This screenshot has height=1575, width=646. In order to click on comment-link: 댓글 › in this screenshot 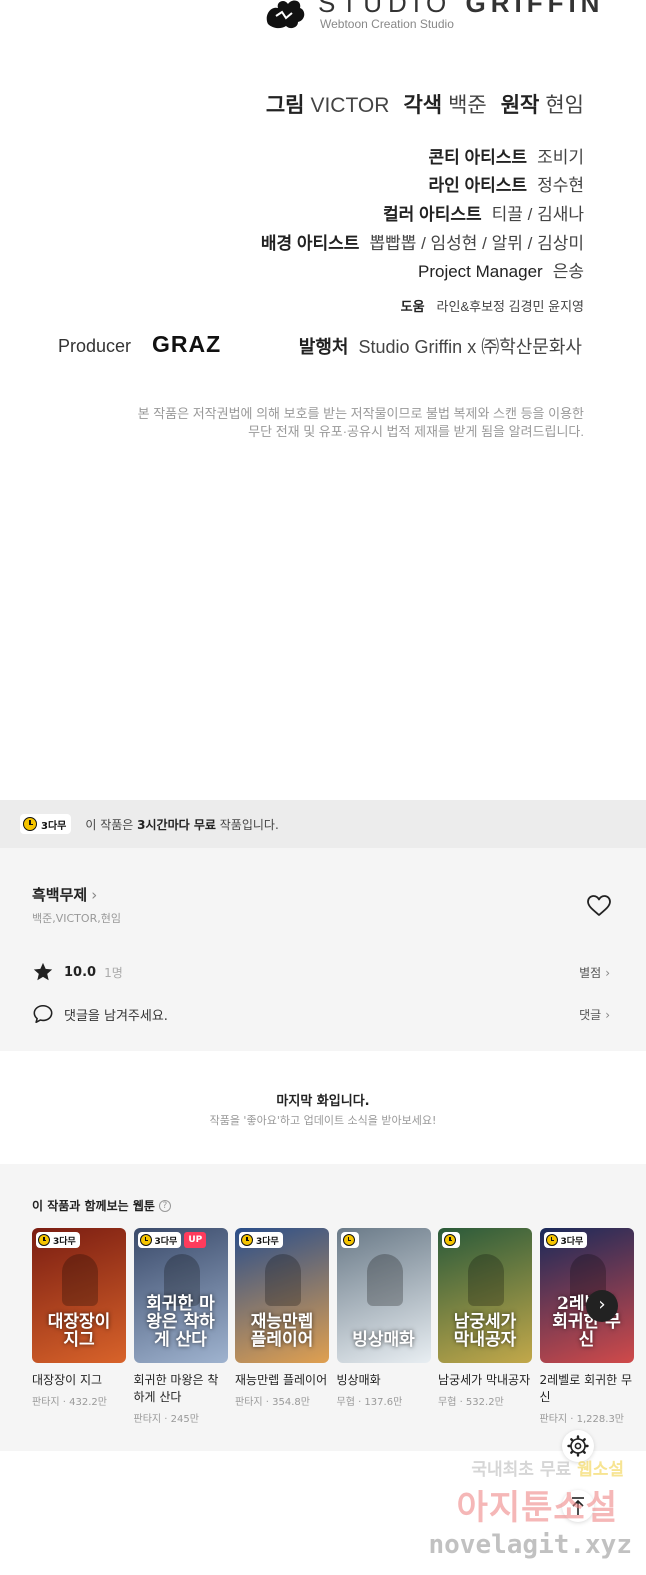, I will do `click(594, 1014)`.